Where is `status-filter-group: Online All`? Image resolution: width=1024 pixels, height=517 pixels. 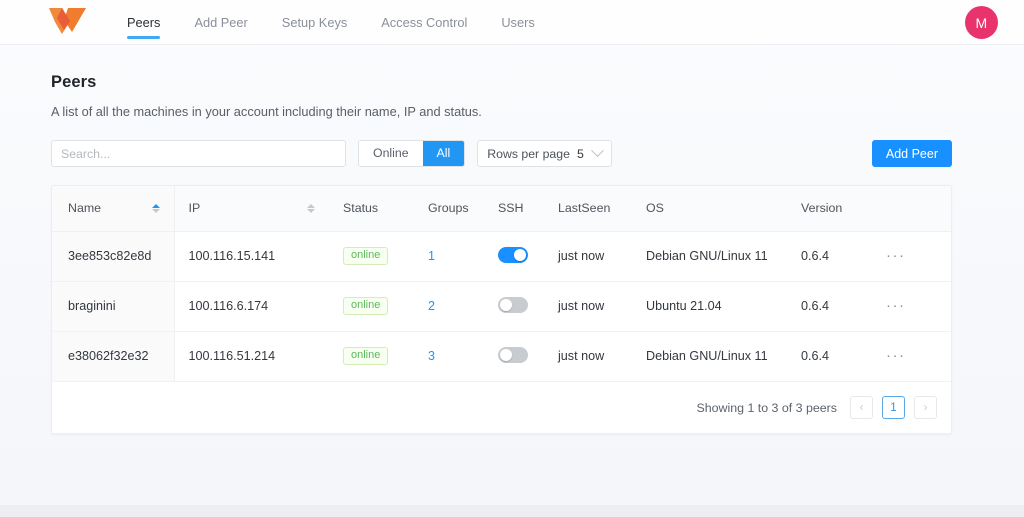
status-filter-group: Online All is located at coordinates (412, 153).